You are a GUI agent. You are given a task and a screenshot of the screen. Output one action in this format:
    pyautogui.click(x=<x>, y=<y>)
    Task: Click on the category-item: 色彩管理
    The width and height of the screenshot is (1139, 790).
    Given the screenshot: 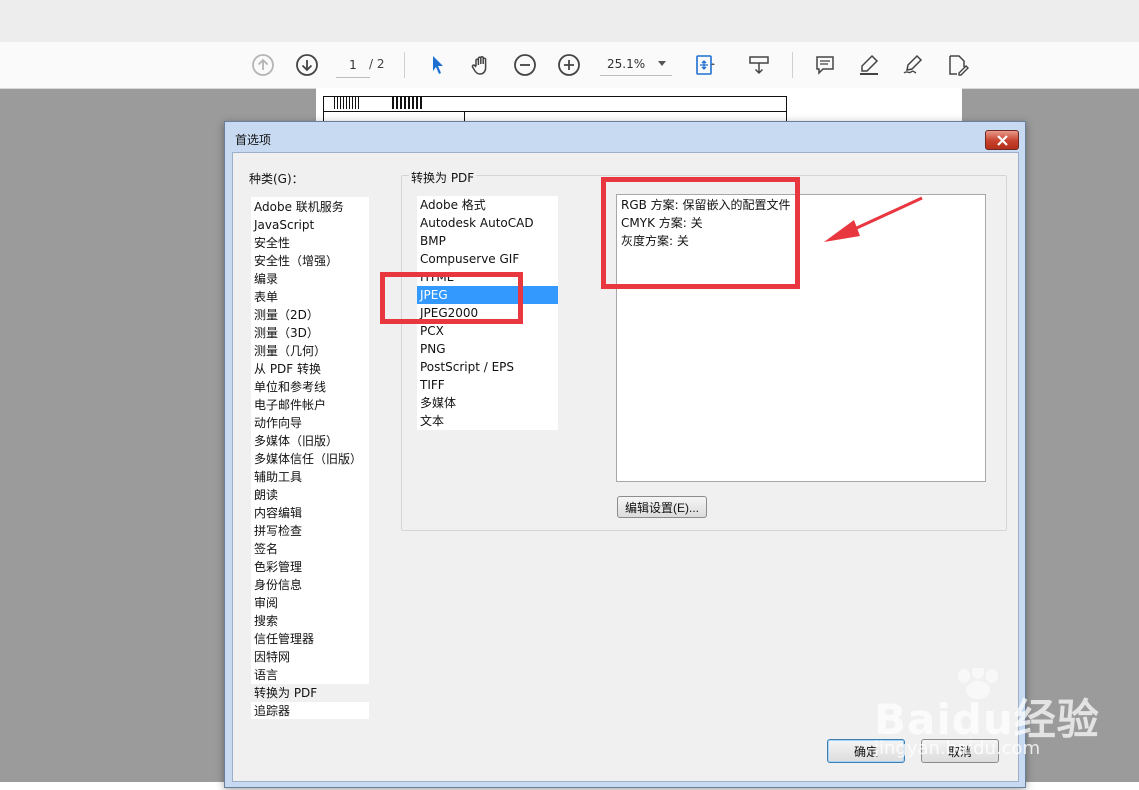 What is the action you would take?
    pyautogui.click(x=278, y=567)
    